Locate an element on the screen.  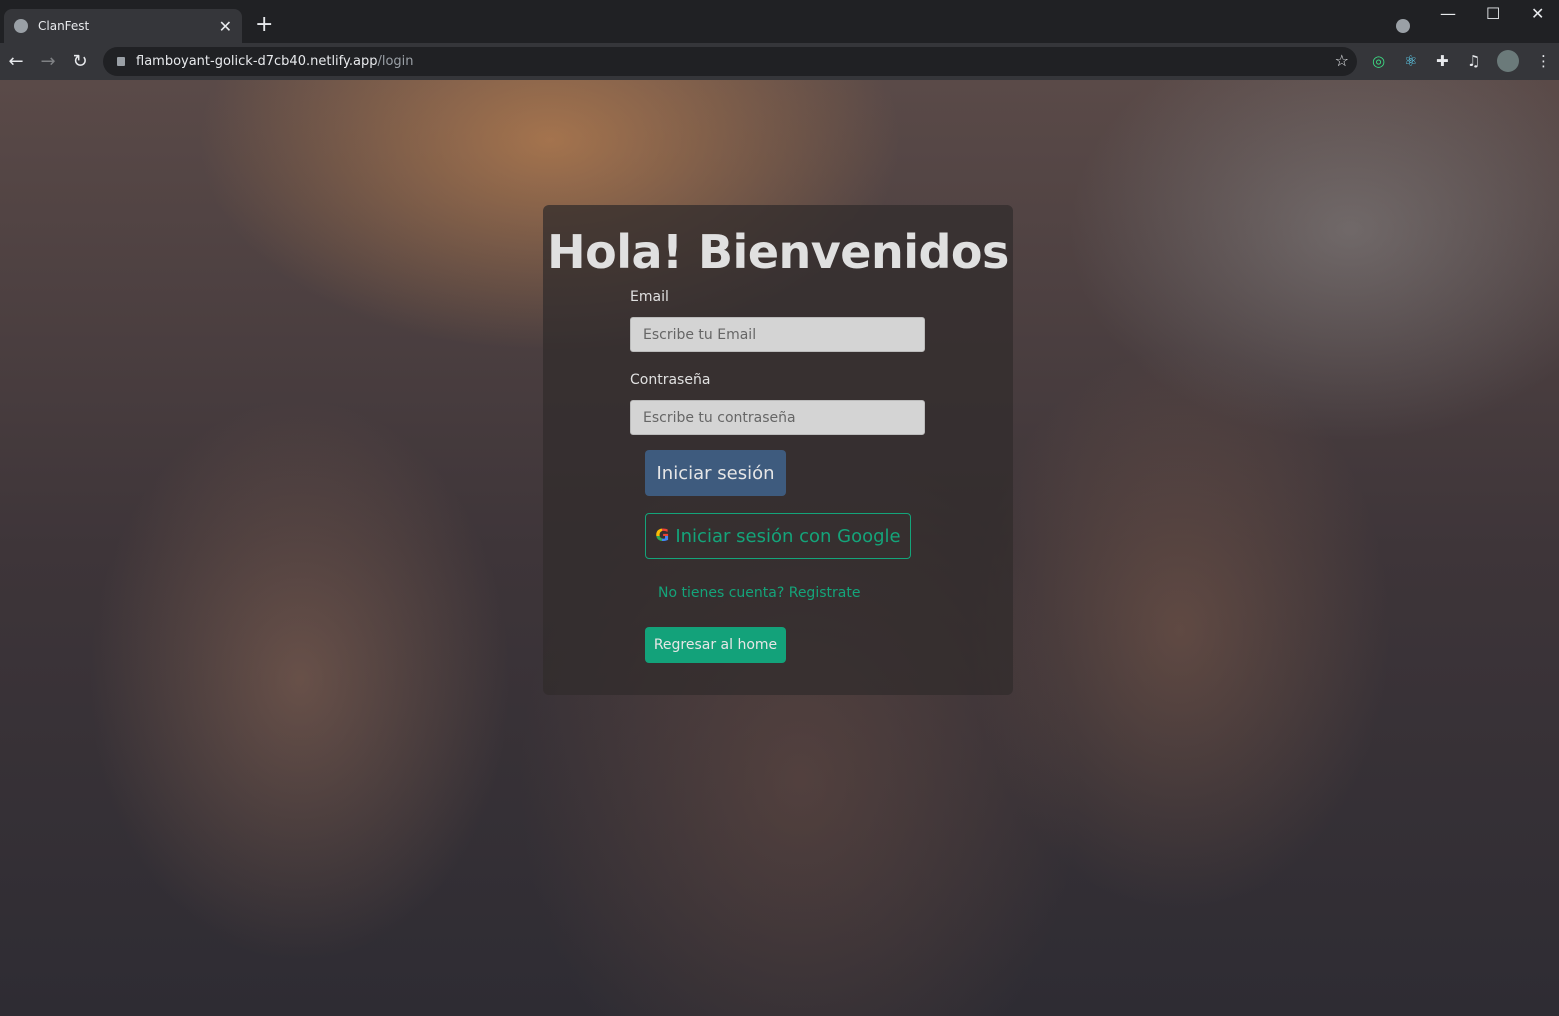
back-home-button: Regresar al home is located at coordinates (715, 645).